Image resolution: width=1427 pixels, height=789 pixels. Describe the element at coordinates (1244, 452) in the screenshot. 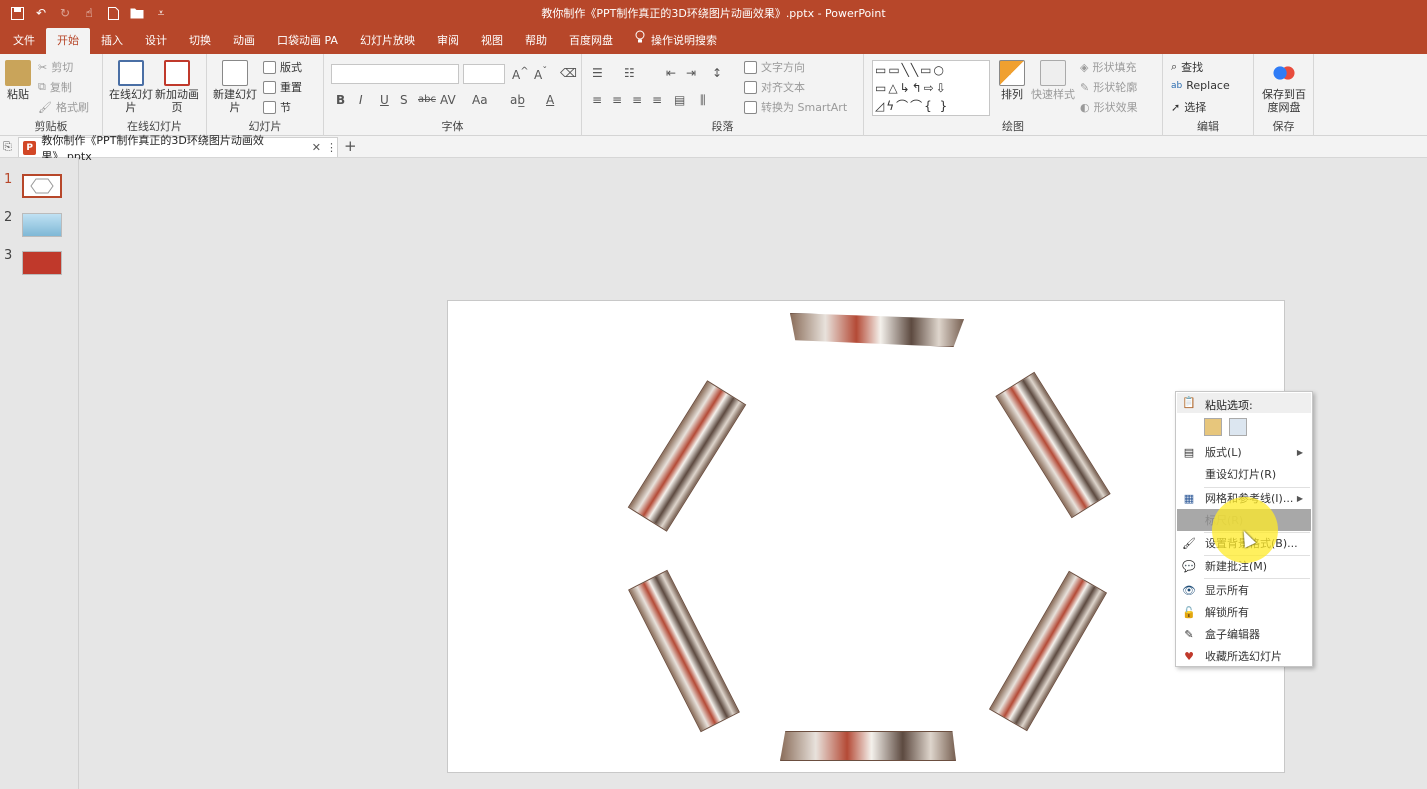

I see `menu-item-layout: ▤ 版式(L) ▶` at that location.